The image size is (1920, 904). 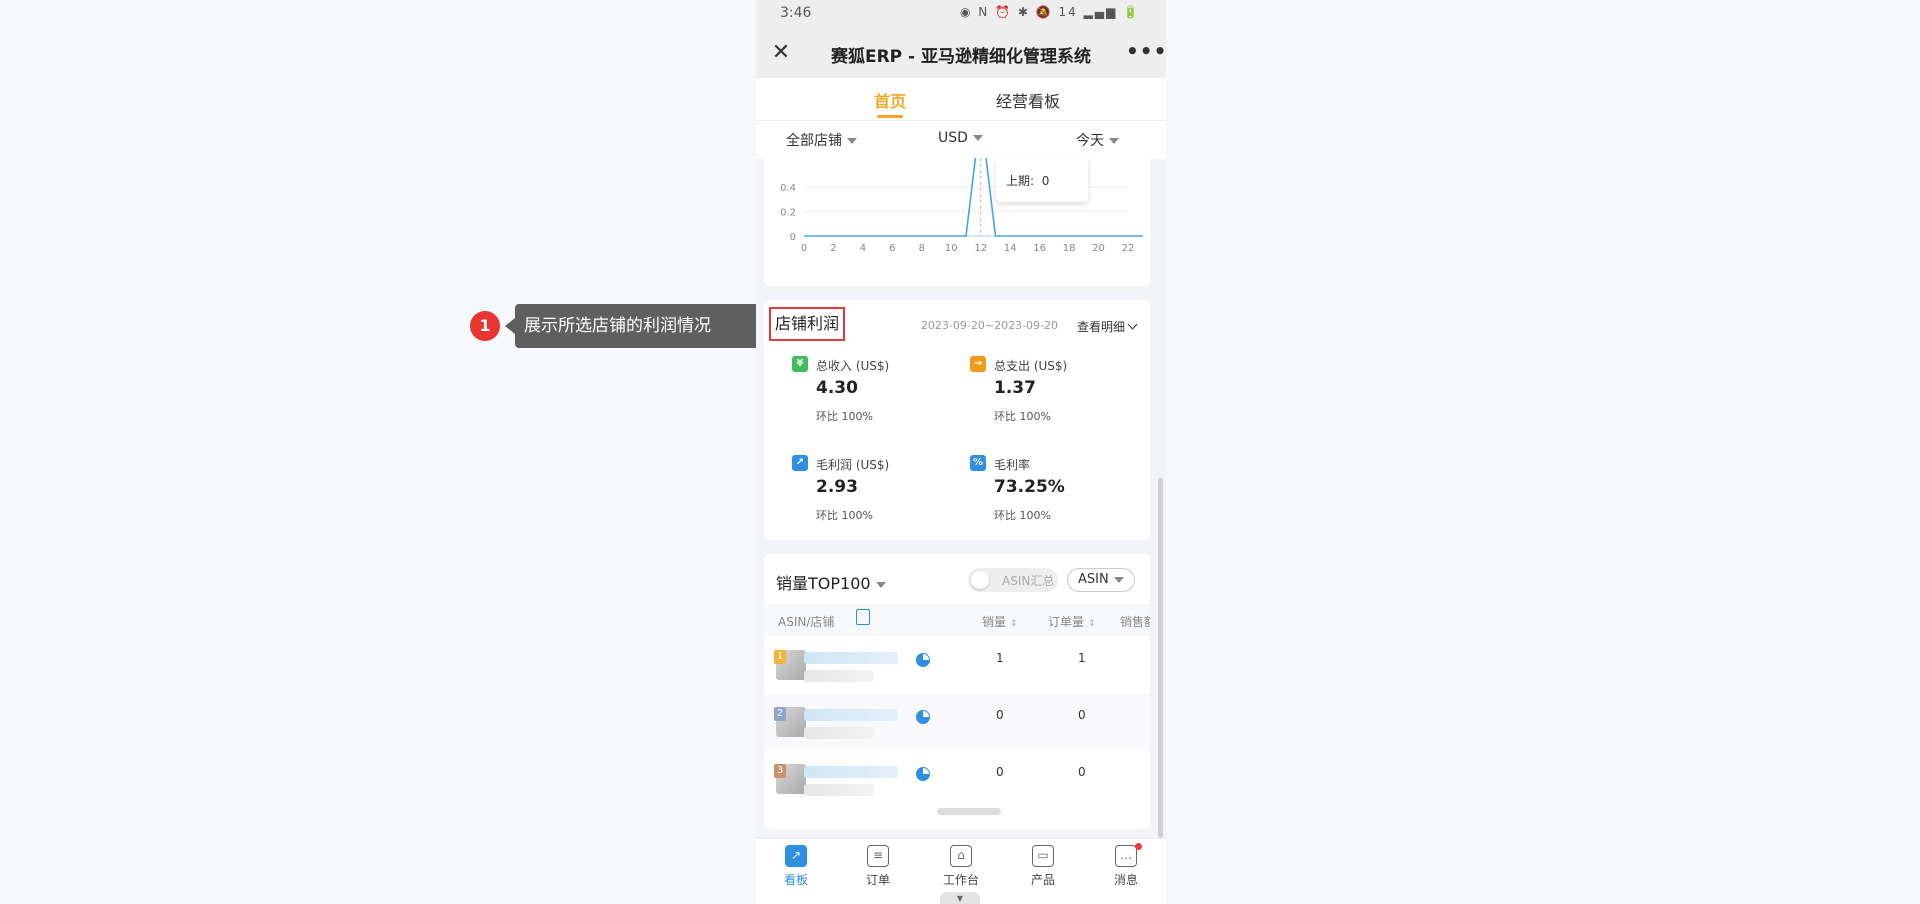 I want to click on nav-label: 产品, so click(x=1042, y=880).